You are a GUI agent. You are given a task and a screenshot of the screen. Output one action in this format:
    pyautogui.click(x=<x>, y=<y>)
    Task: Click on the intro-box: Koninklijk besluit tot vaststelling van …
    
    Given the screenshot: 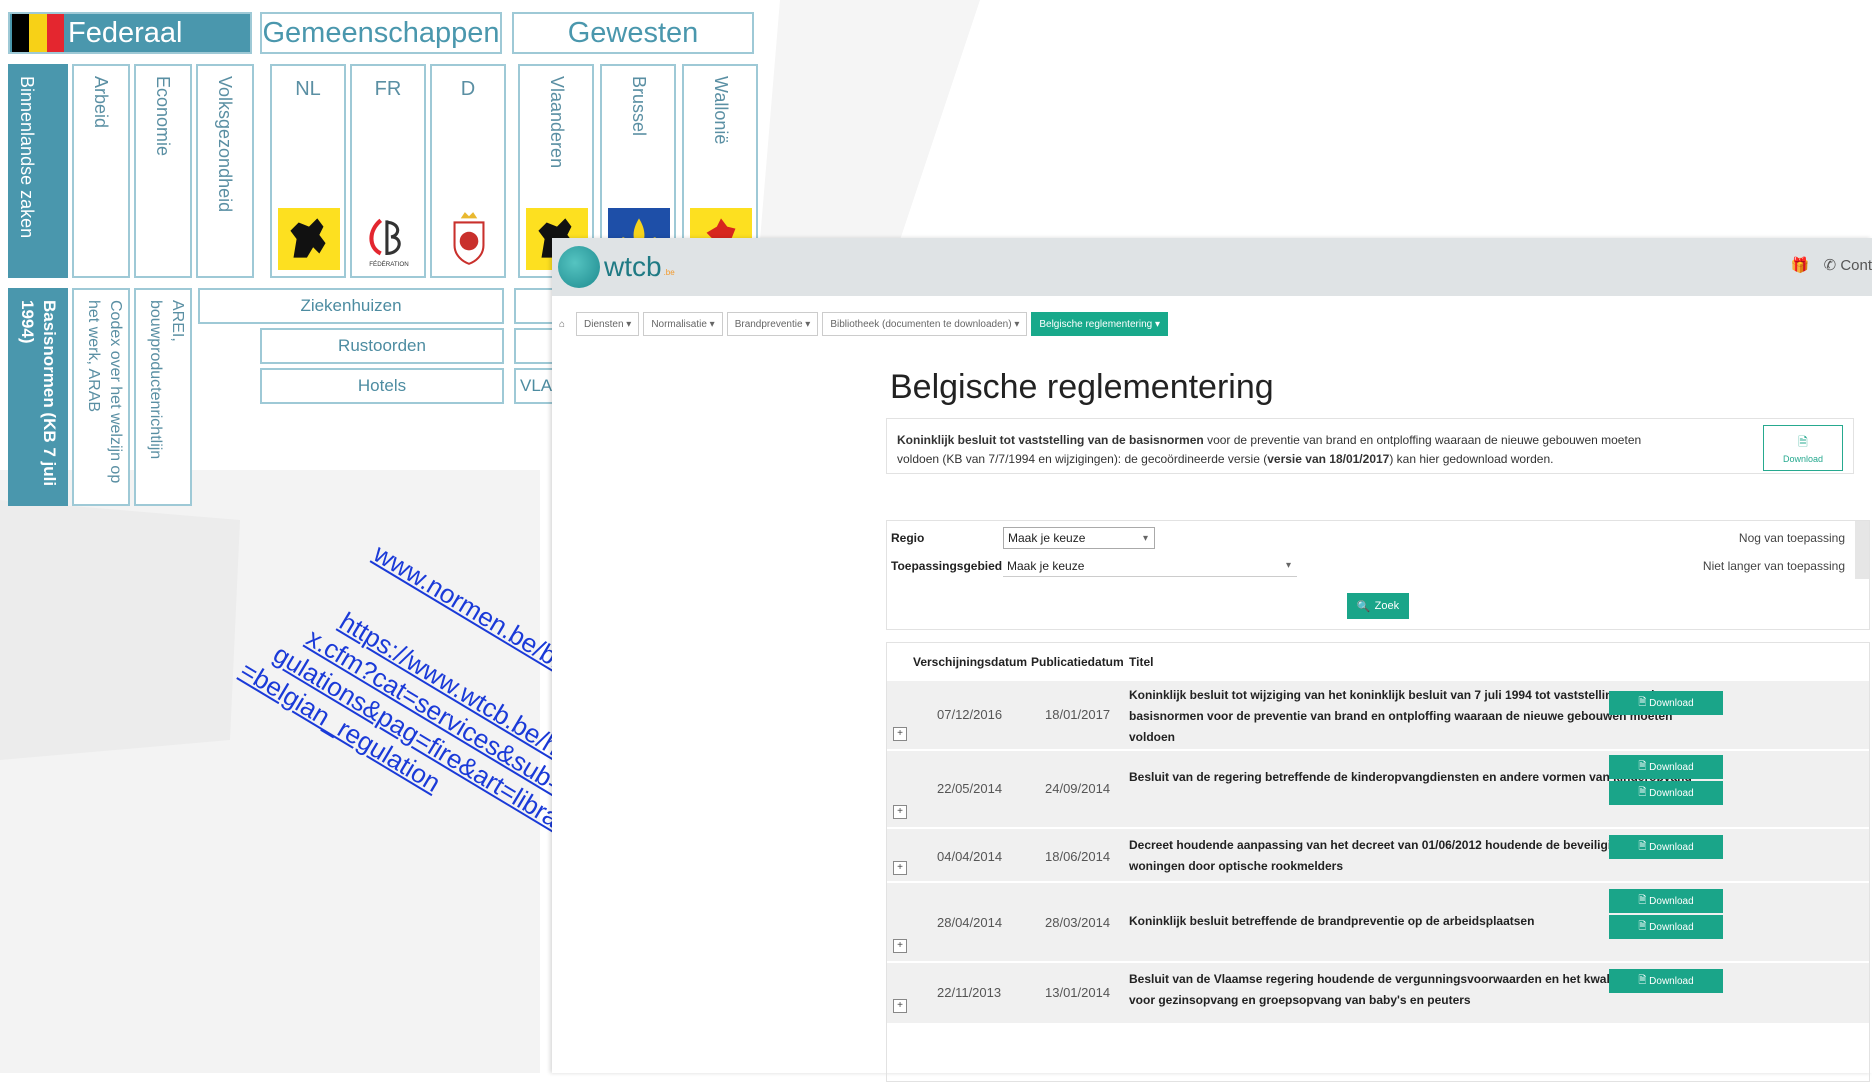 What is the action you would take?
    pyautogui.click(x=1370, y=446)
    